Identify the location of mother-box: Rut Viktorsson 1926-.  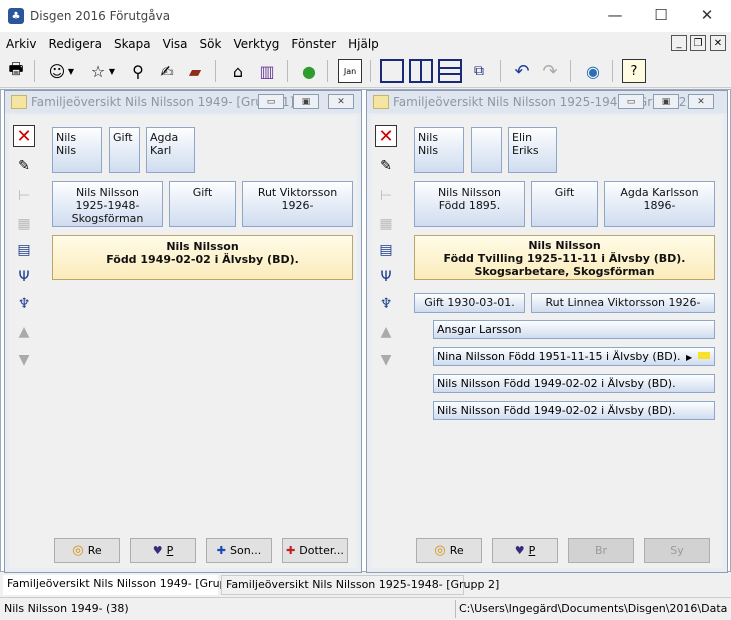
(297, 204).